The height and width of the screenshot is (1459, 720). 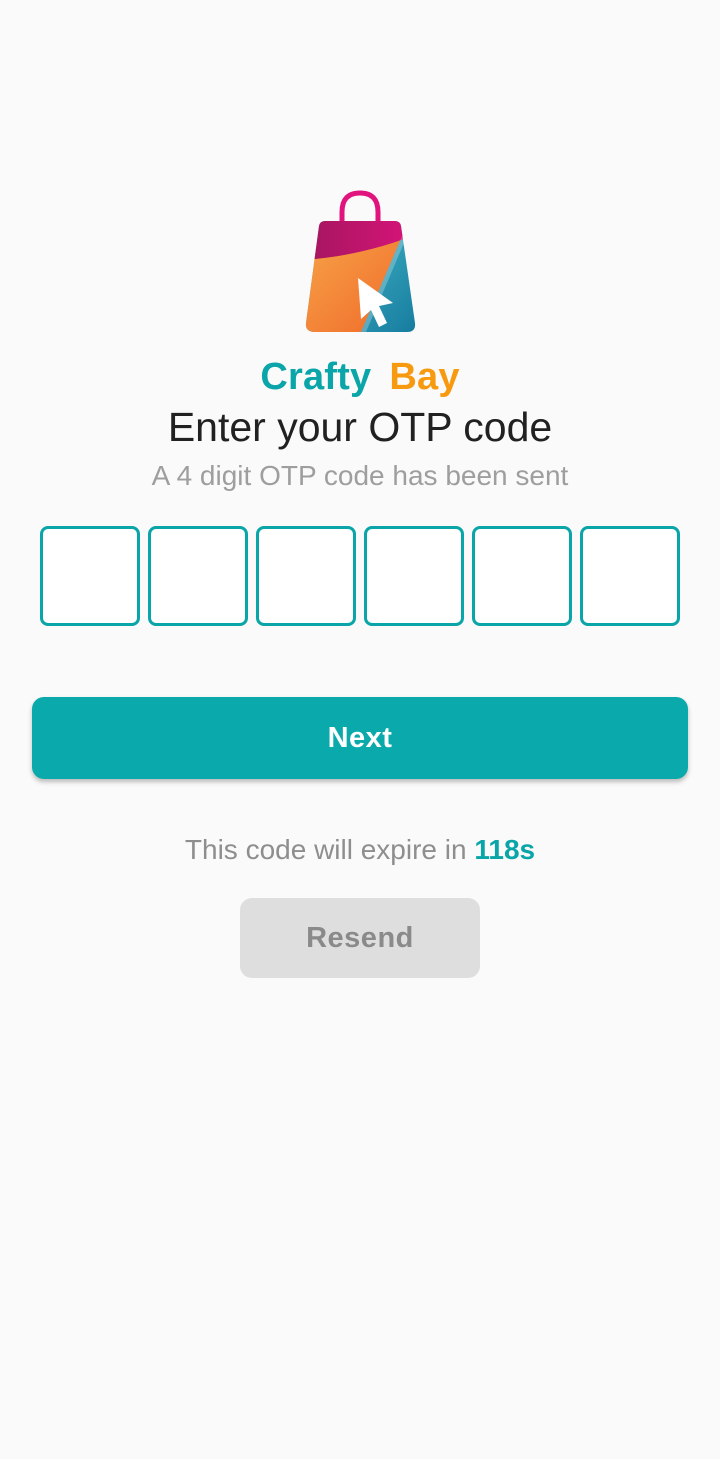 What do you see at coordinates (360, 263) in the screenshot?
I see `crafty-bay-logo-icon` at bounding box center [360, 263].